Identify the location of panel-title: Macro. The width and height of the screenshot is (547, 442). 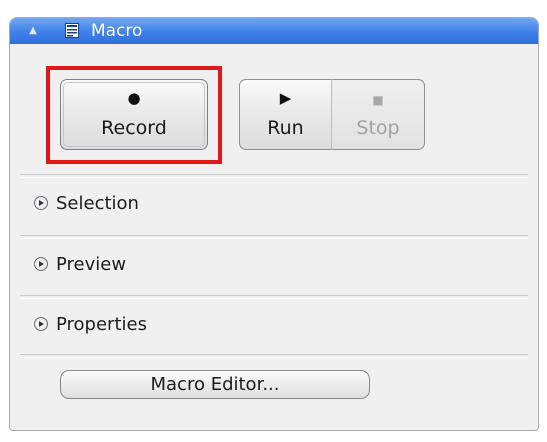
(117, 31).